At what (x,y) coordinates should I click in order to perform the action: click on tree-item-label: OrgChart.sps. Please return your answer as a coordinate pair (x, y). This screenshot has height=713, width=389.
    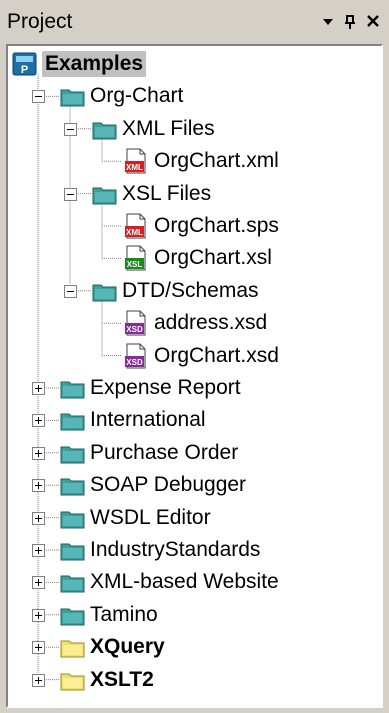
    Looking at the image, I should click on (216, 225).